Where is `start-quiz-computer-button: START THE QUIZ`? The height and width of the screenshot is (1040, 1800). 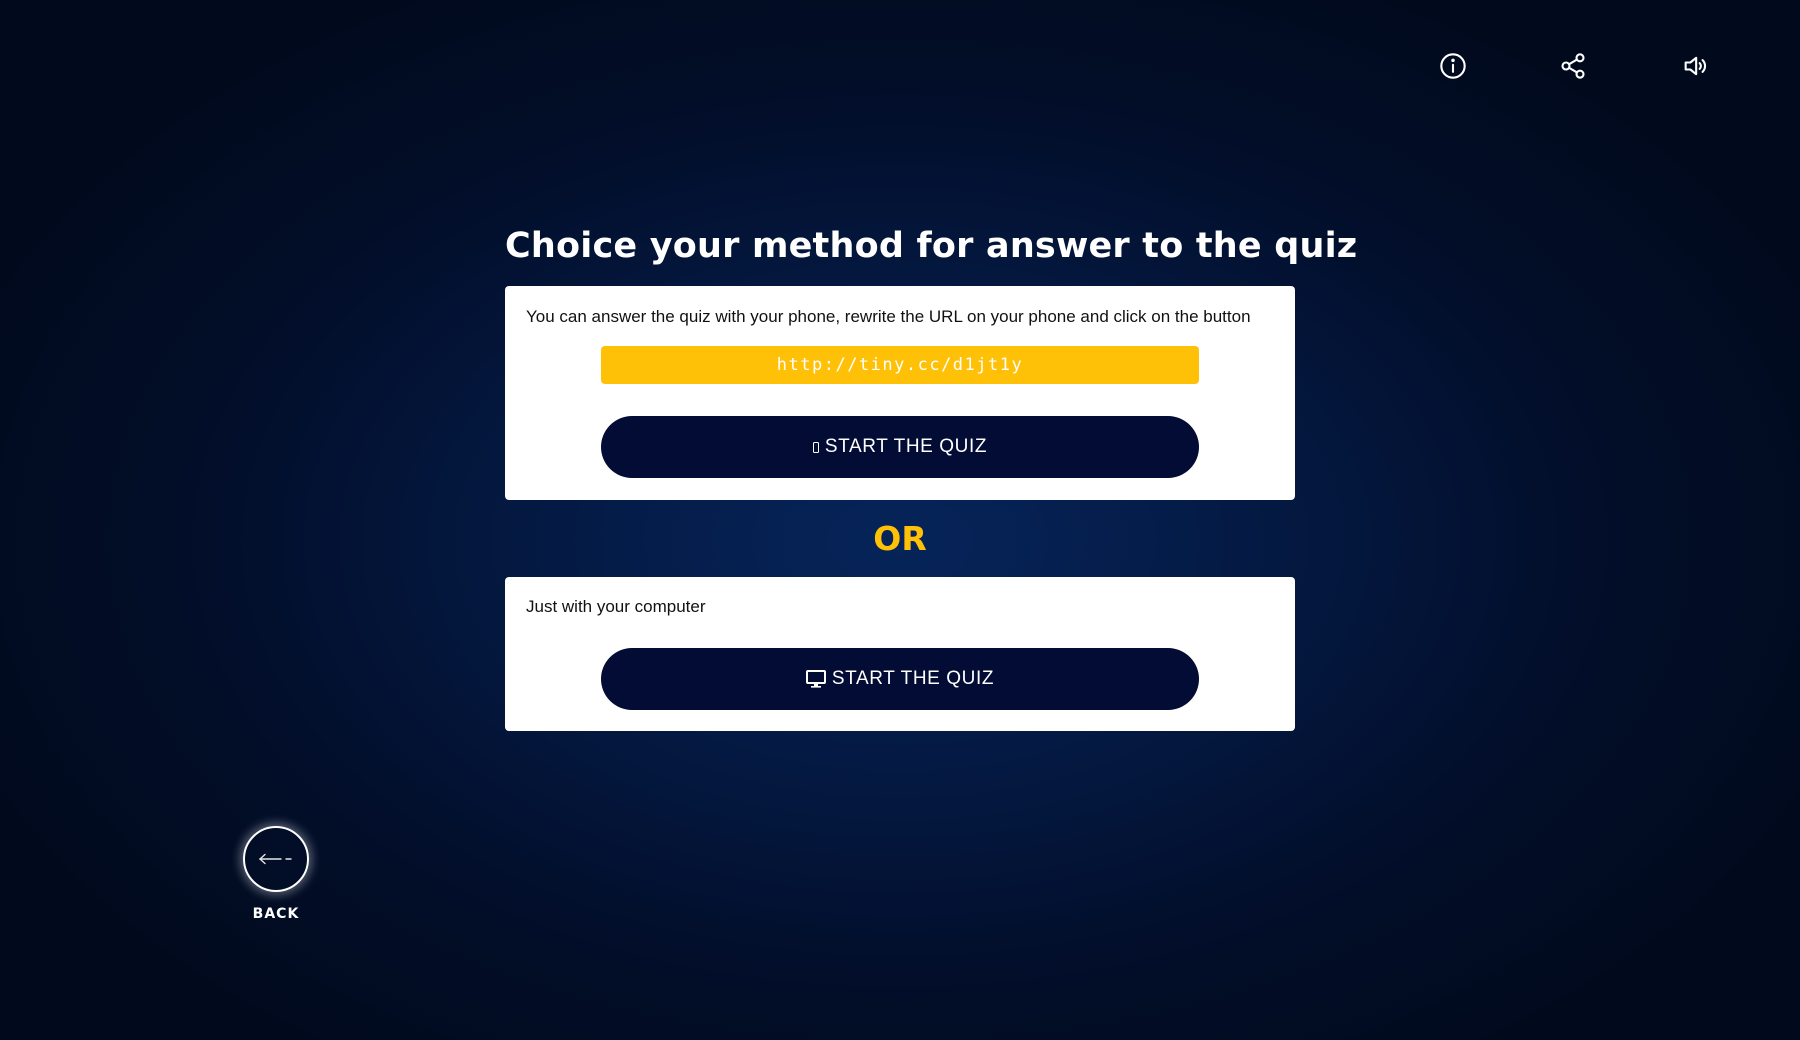
start-quiz-computer-button: START THE QUIZ is located at coordinates (900, 679).